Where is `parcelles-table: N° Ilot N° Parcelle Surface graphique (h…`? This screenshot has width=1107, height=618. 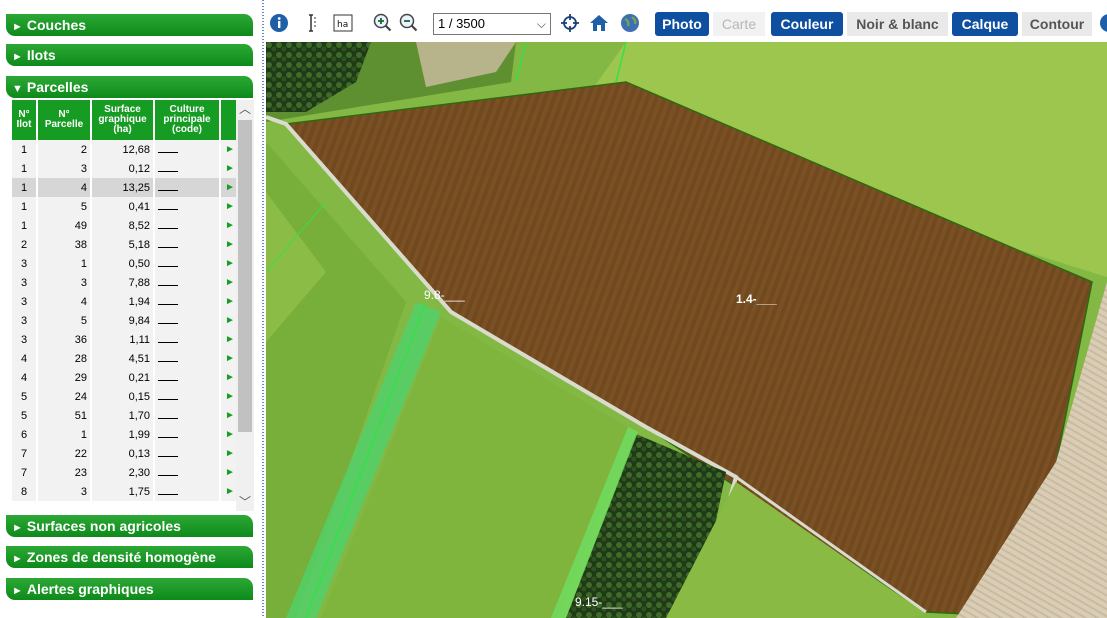
parcelles-table: N° Ilot N° Parcelle Surface graphique (h… is located at coordinates (125, 300).